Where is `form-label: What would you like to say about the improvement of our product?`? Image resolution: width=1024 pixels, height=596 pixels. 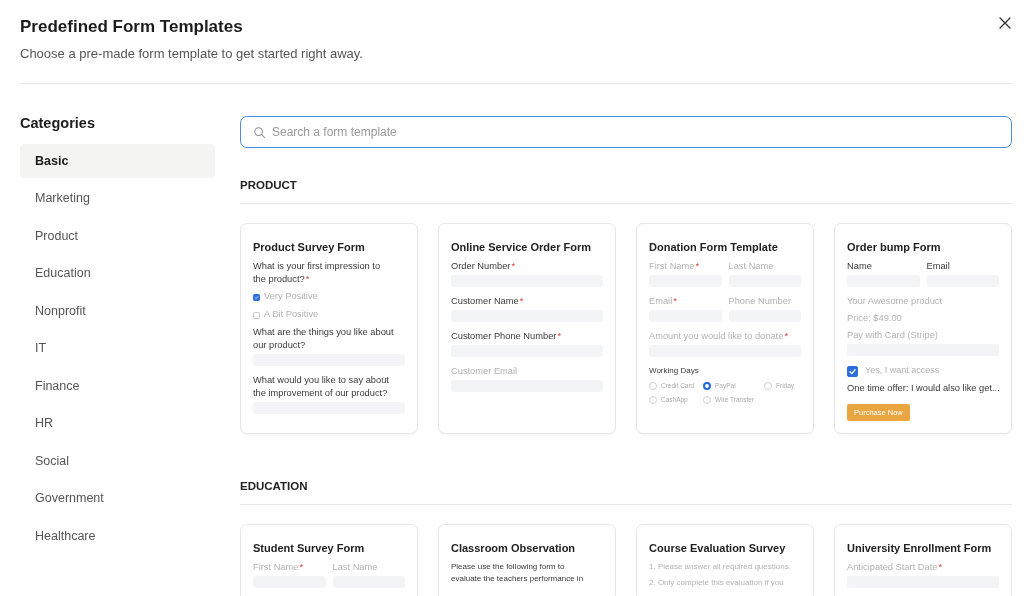 form-label: What would you like to say about the improvement of our product? is located at coordinates (321, 387).